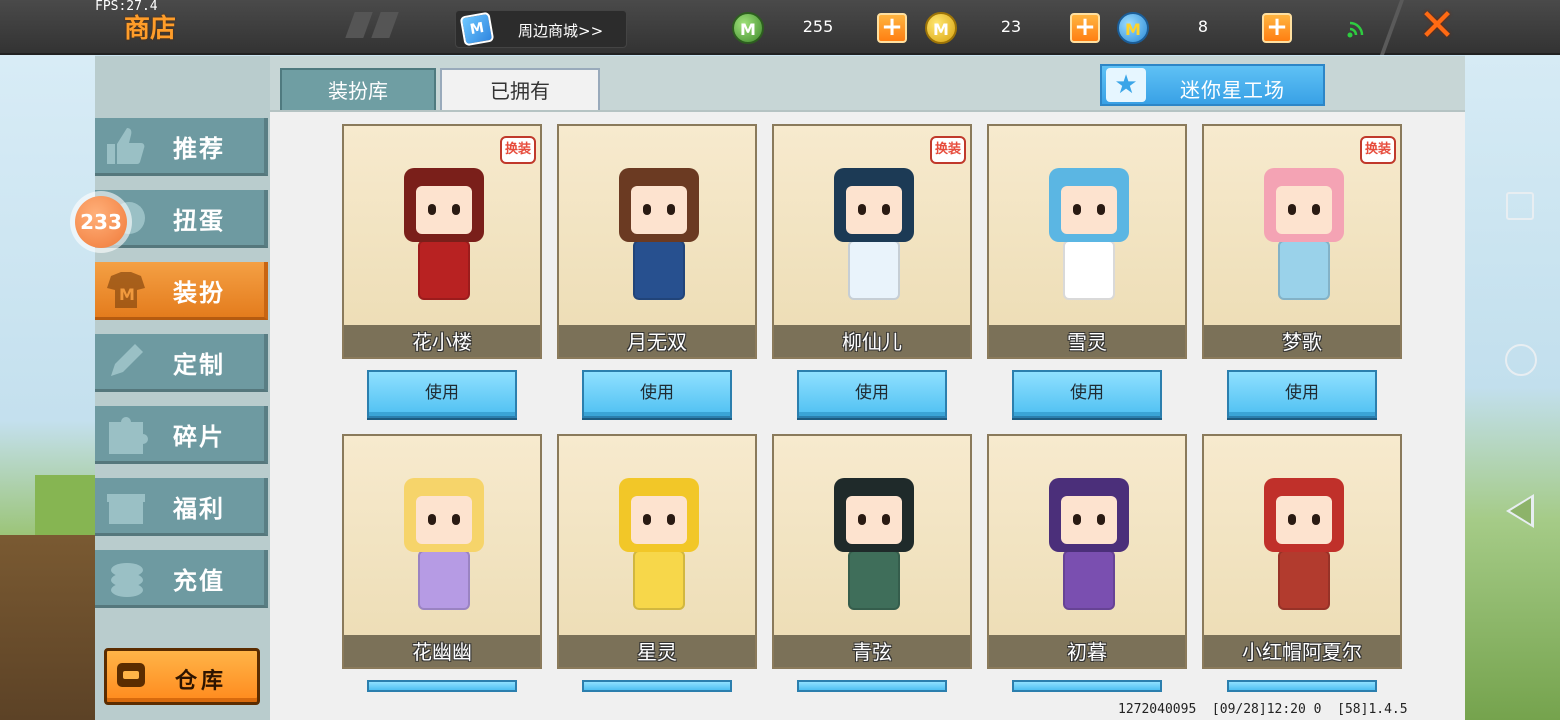 The height and width of the screenshot is (720, 1560). Describe the element at coordinates (892, 28) in the screenshot. I see `add-mini-bean-button: +` at that location.